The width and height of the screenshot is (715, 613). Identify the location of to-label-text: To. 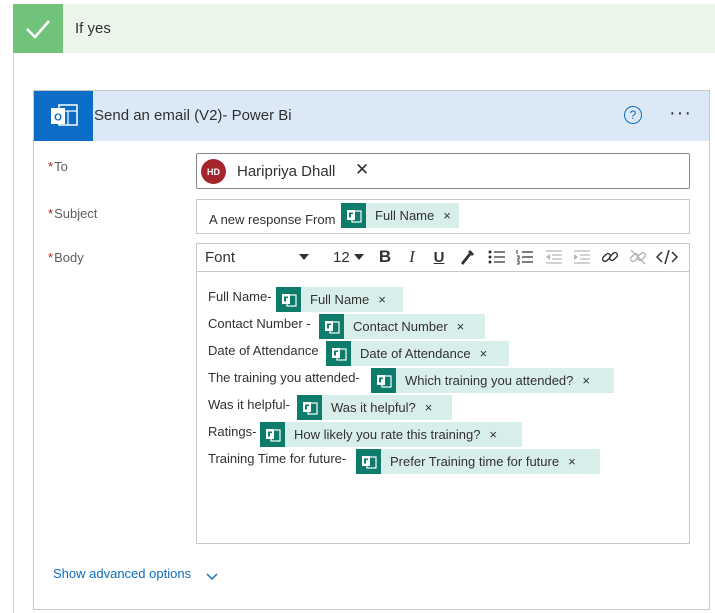
(61, 166).